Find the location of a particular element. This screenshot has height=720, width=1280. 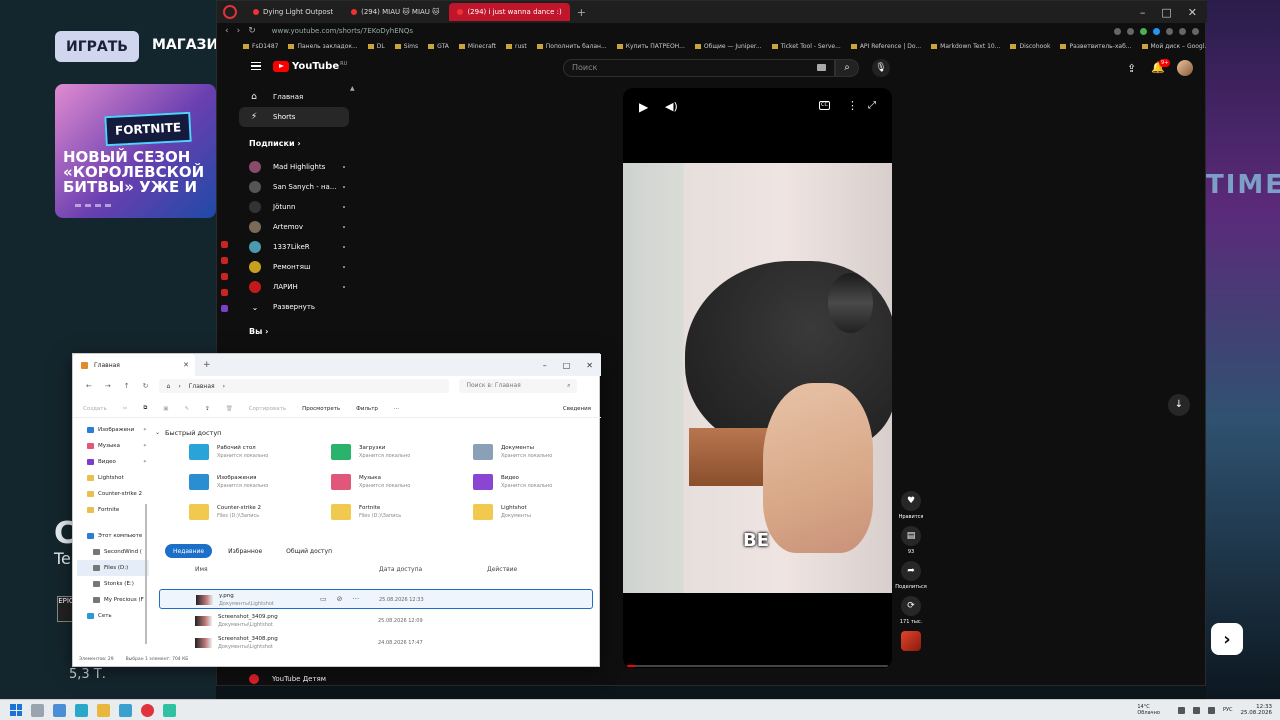

reload-icon: ↻ is located at coordinates (252, 31).